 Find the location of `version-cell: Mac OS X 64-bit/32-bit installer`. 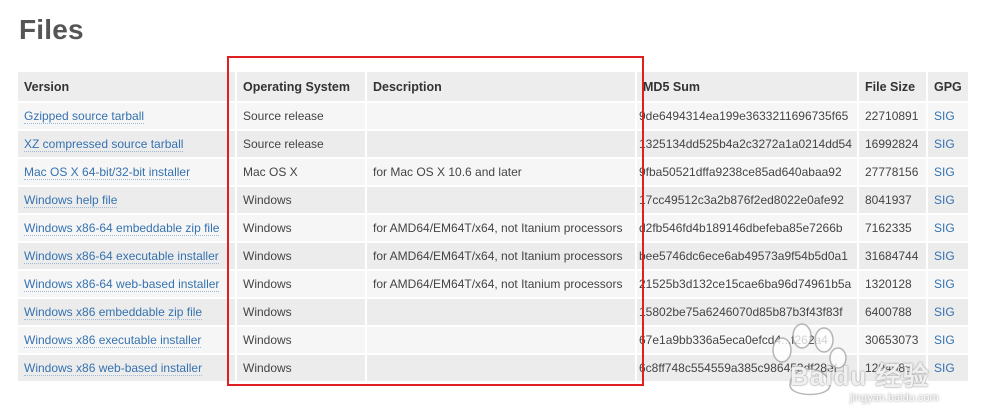

version-cell: Mac OS X 64-bit/32-bit installer is located at coordinates (127, 172).